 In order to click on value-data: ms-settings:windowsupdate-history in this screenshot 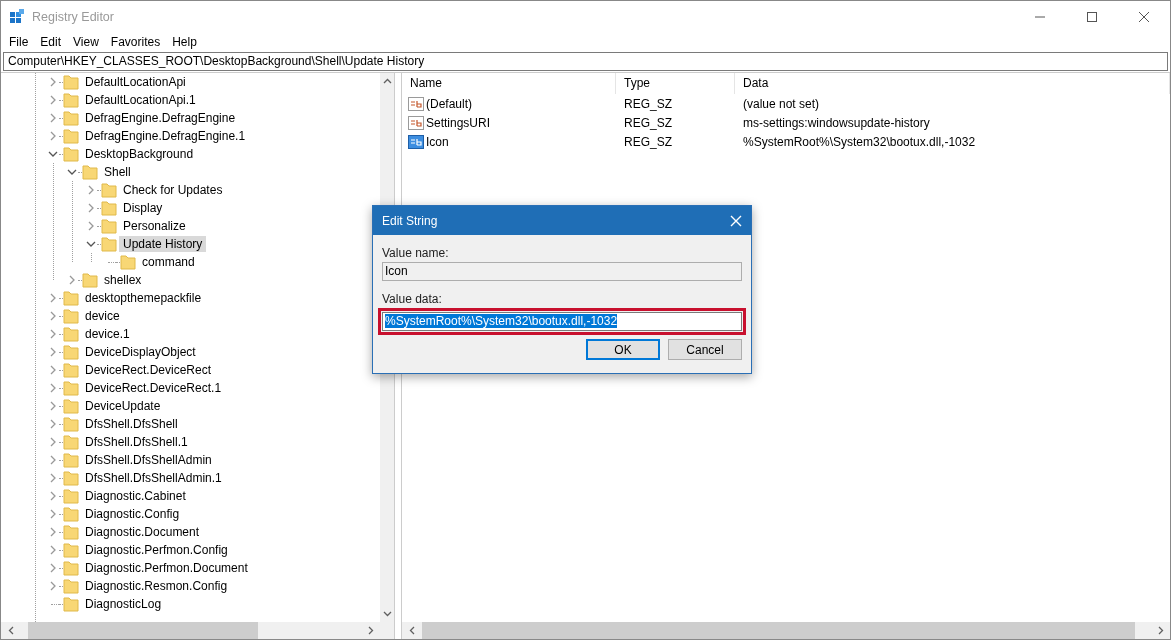, I will do `click(836, 122)`.